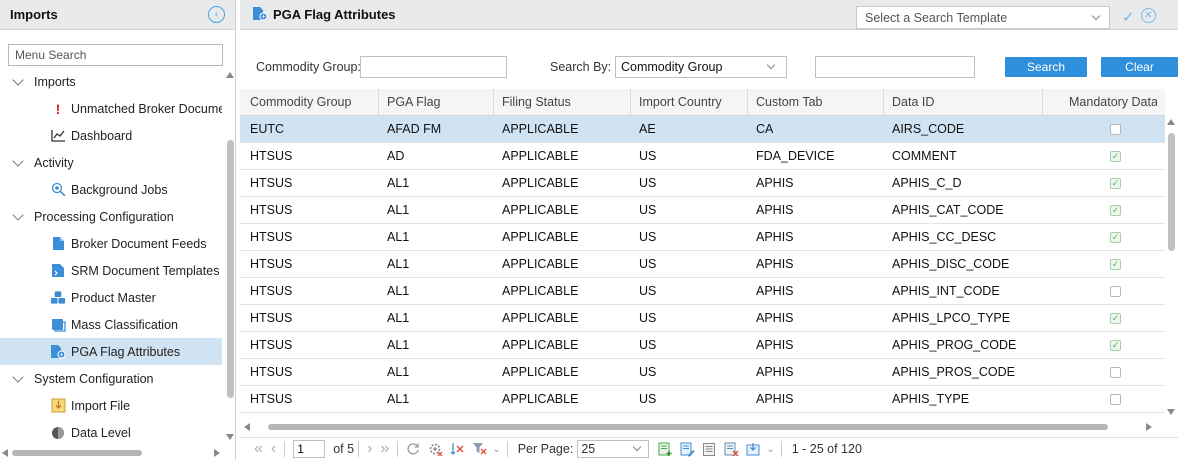 The height and width of the screenshot is (460, 1178). What do you see at coordinates (111, 162) in the screenshot?
I see `sidebar-group: Activity` at bounding box center [111, 162].